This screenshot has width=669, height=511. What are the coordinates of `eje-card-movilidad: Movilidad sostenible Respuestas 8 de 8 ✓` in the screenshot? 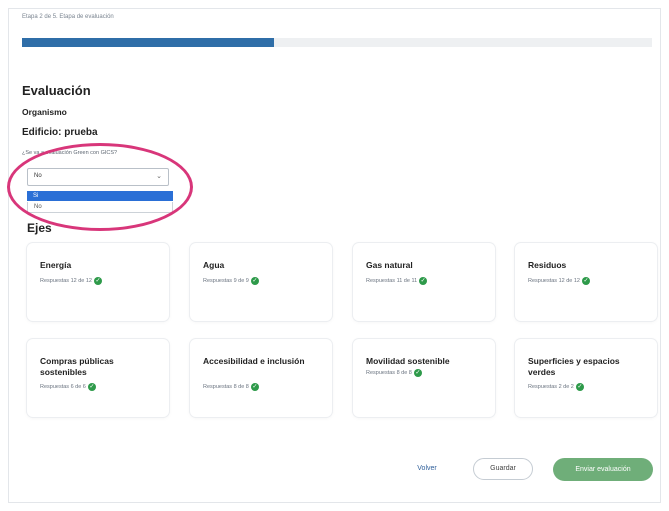 It's located at (424, 378).